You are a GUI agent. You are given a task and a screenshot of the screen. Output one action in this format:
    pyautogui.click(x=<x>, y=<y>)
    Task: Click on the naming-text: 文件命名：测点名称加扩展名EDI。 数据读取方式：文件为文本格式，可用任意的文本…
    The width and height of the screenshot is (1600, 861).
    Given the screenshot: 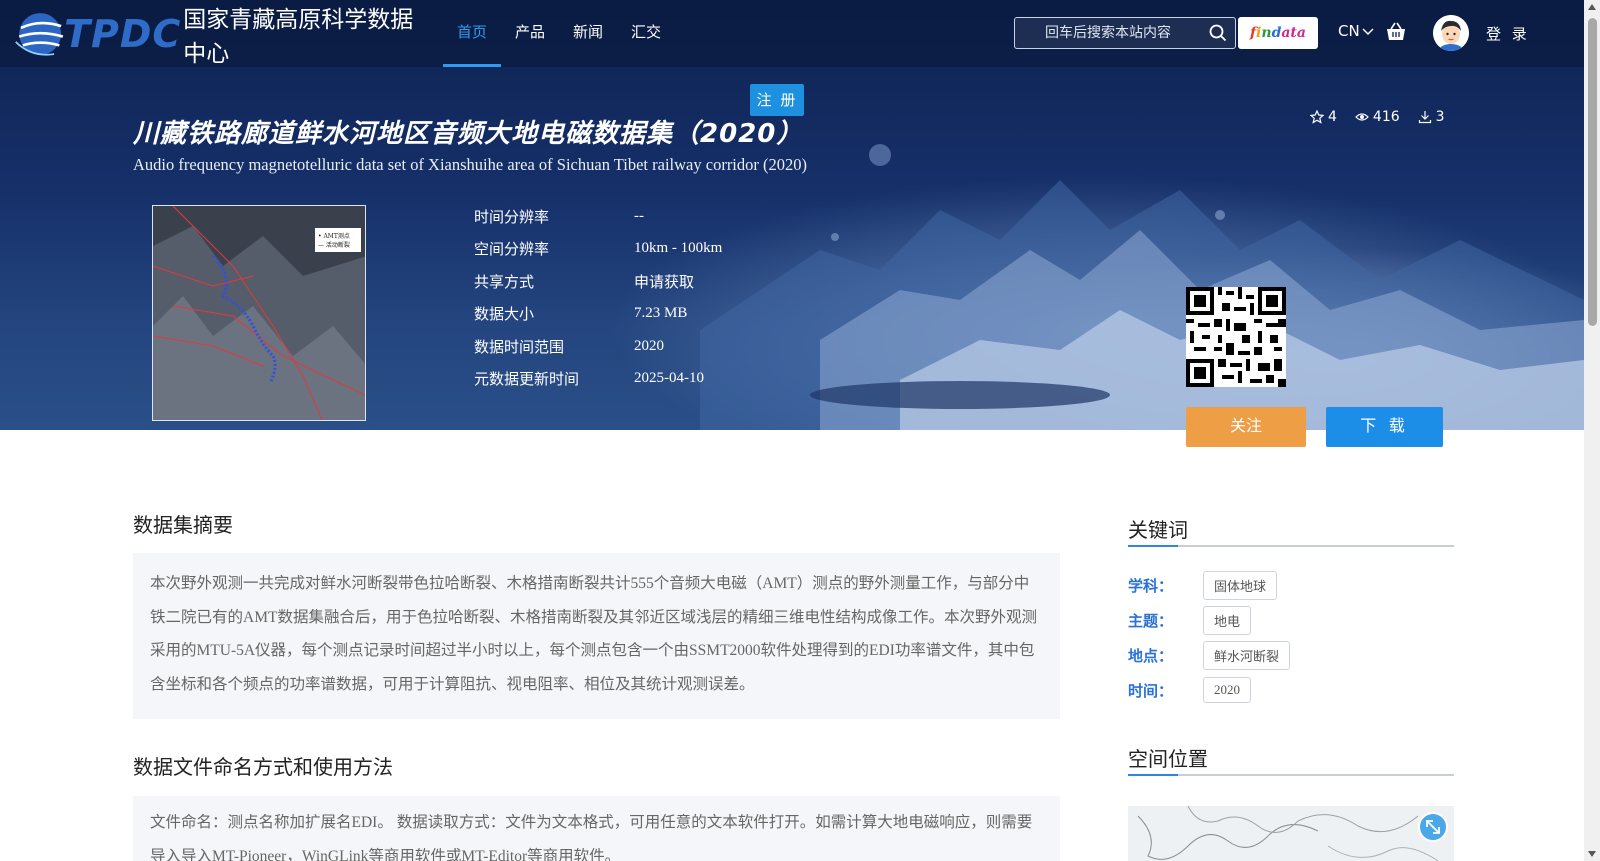 What is the action you would take?
    pyautogui.click(x=591, y=837)
    